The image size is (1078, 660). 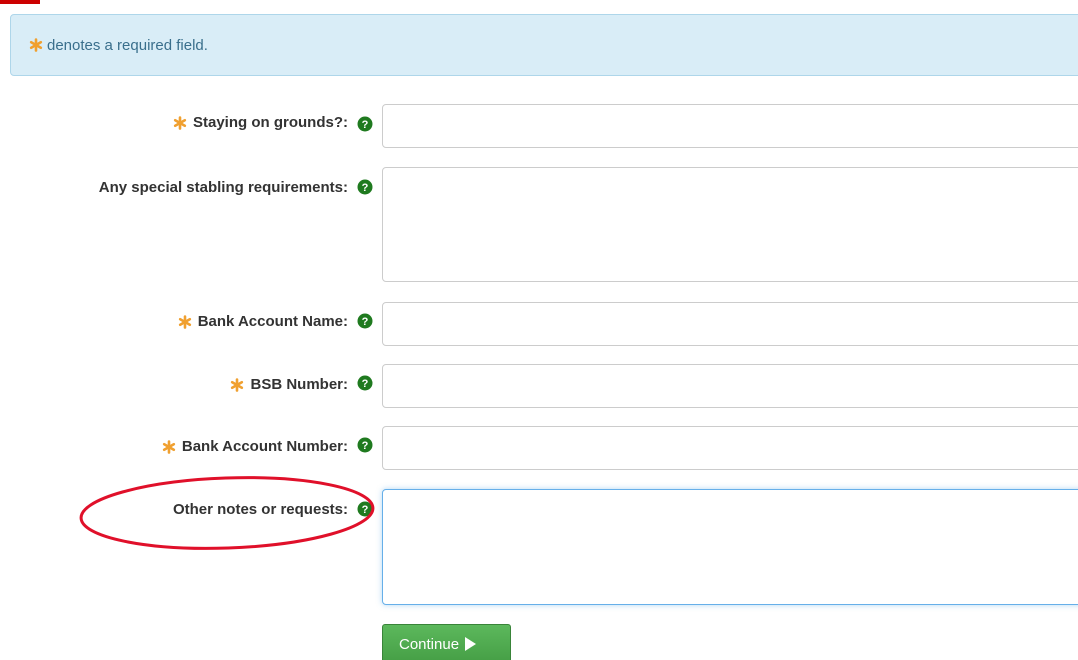 I want to click on required-field-notice: denotes a required field., so click(x=544, y=45).